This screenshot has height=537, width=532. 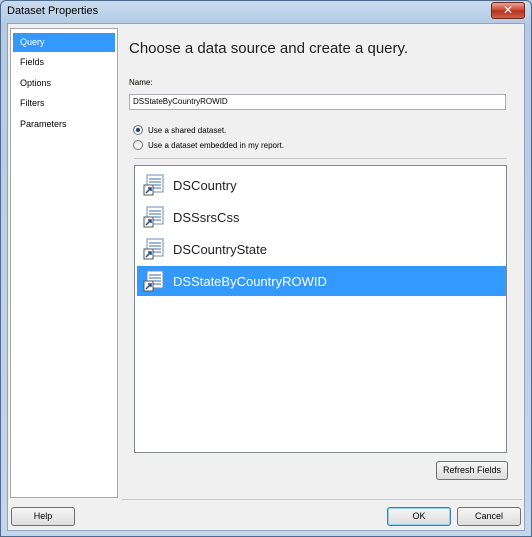 What do you see at coordinates (64, 103) in the screenshot?
I see `sidebar-item-filters: Filters` at bounding box center [64, 103].